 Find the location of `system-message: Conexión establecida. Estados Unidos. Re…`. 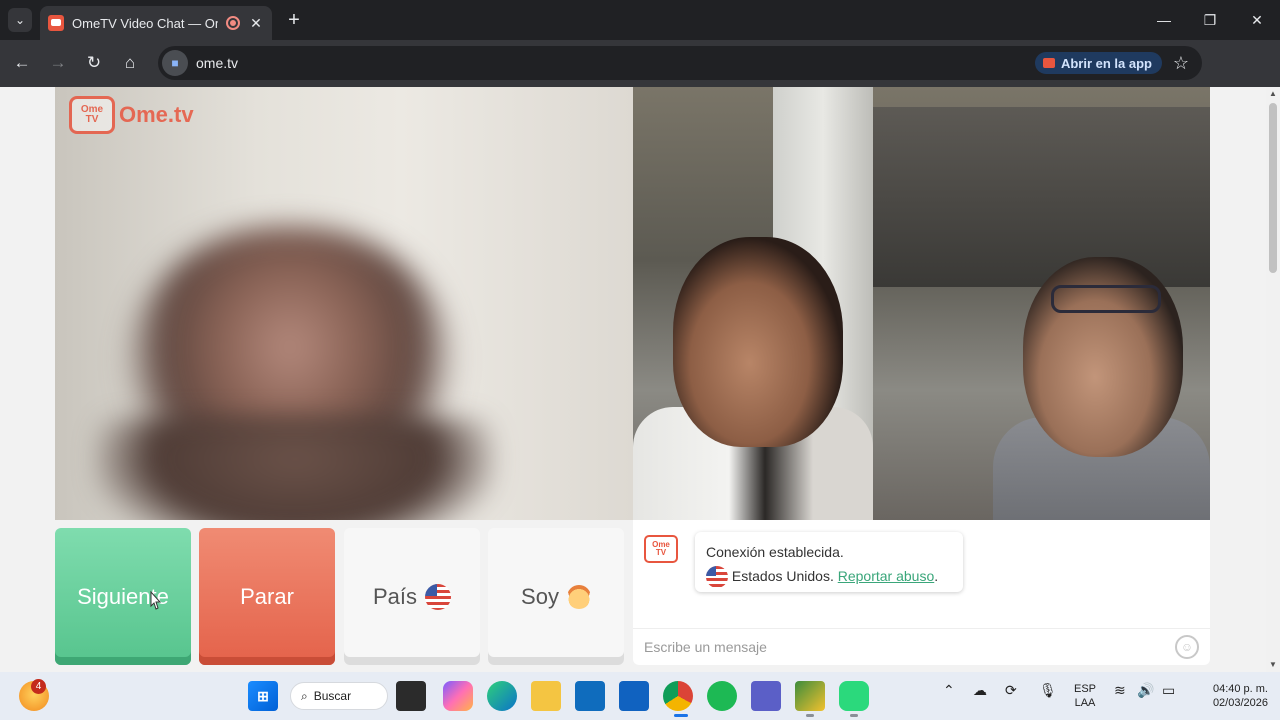

system-message: Conexión establecida. Estados Unidos. Re… is located at coordinates (829, 562).